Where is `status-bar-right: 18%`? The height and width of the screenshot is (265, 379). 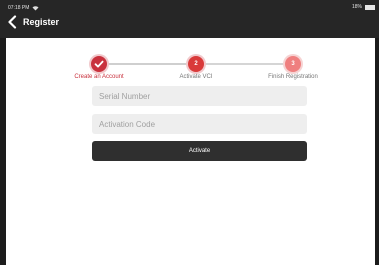 status-bar-right: 18% is located at coordinates (363, 7).